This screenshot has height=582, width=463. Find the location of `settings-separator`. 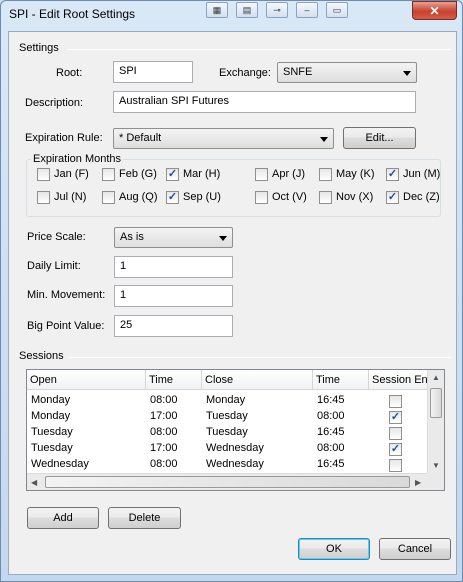

settings-separator is located at coordinates (259, 49).